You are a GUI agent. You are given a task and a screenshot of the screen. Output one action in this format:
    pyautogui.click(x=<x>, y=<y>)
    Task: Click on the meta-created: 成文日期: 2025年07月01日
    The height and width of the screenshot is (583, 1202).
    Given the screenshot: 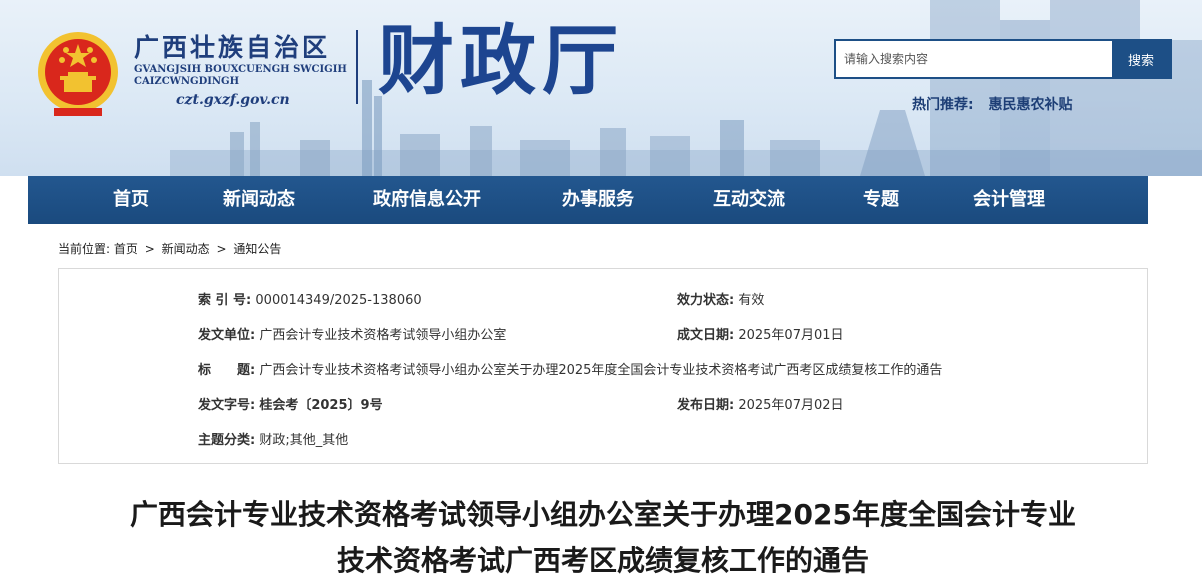 What is the action you would take?
    pyautogui.click(x=760, y=333)
    